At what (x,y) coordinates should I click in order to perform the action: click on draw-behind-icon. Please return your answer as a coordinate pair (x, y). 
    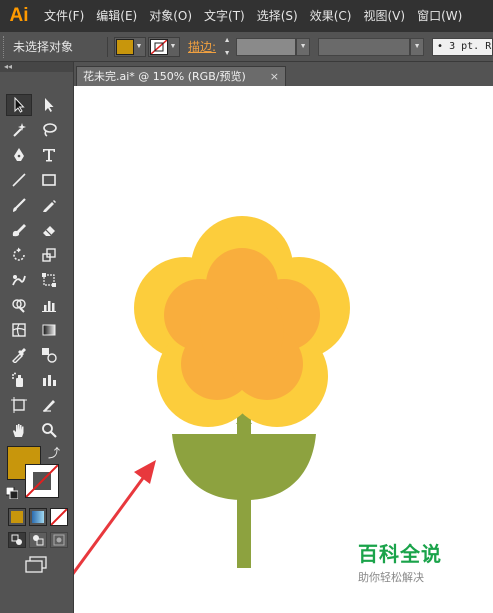
    Looking at the image, I should click on (38, 540).